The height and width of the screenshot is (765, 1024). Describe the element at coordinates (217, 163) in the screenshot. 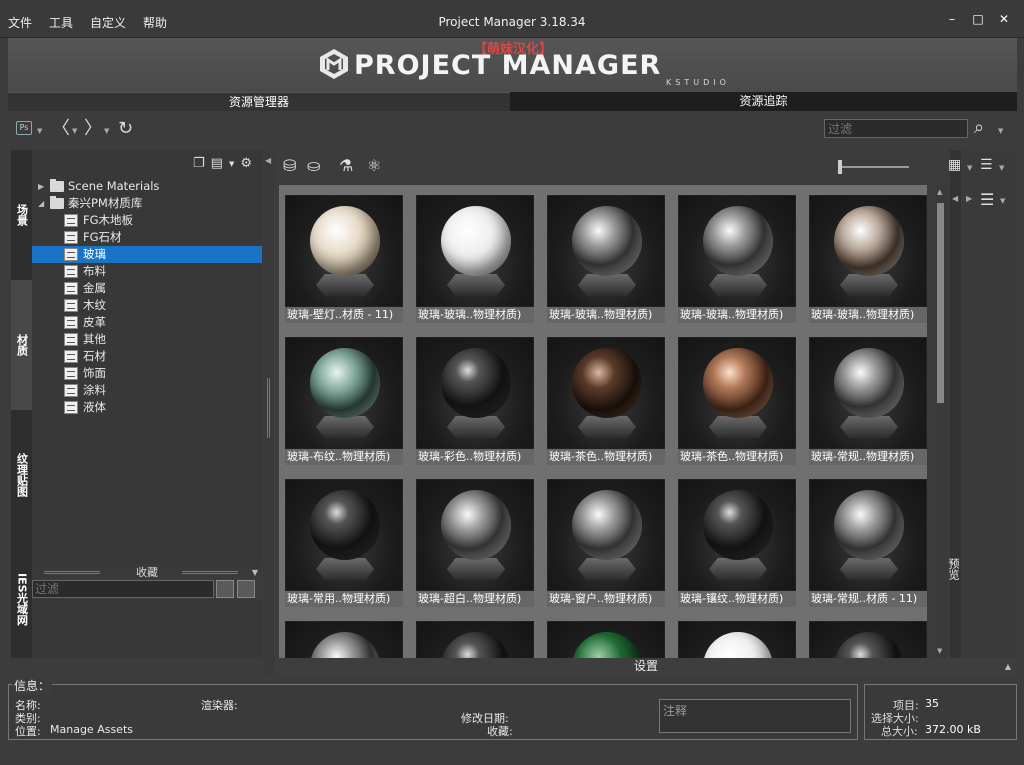

I see `layout-icon: ▤` at that location.